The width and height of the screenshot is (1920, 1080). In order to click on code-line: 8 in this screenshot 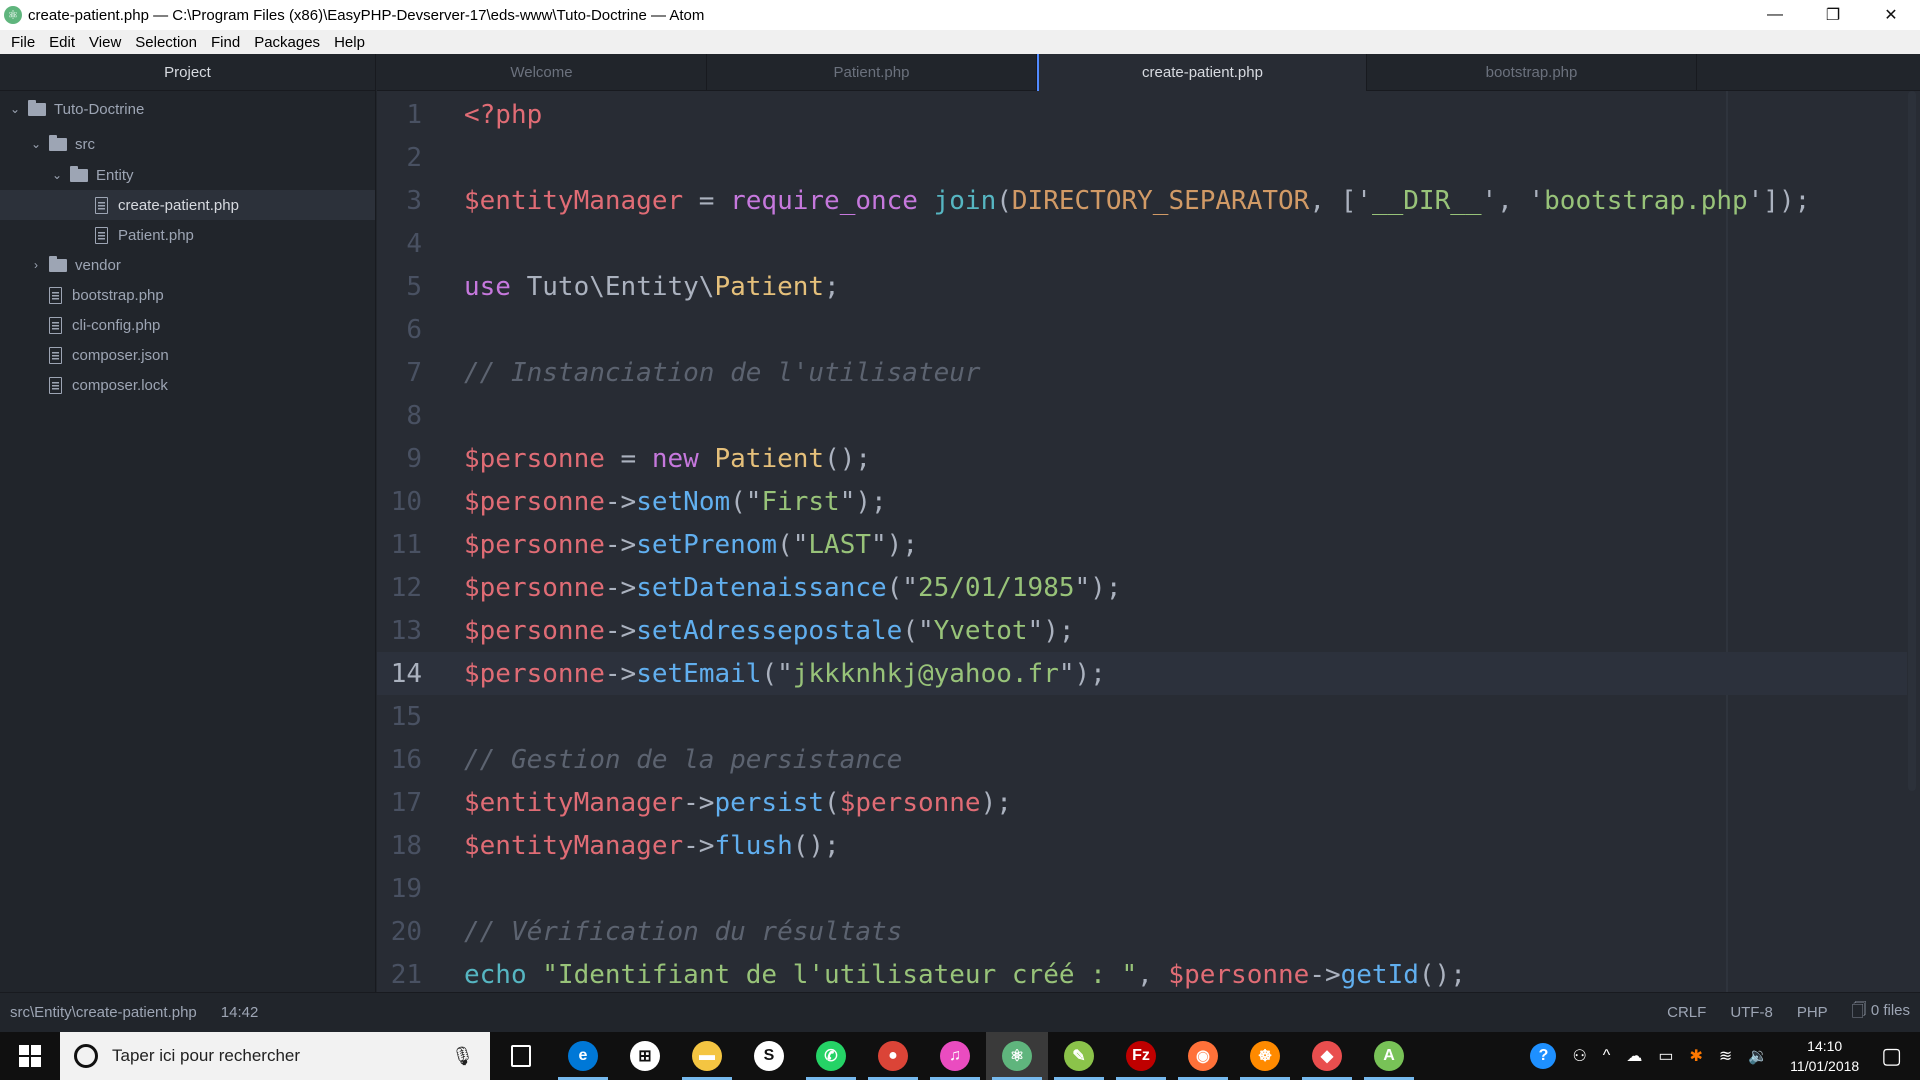, I will do `click(1142, 415)`.